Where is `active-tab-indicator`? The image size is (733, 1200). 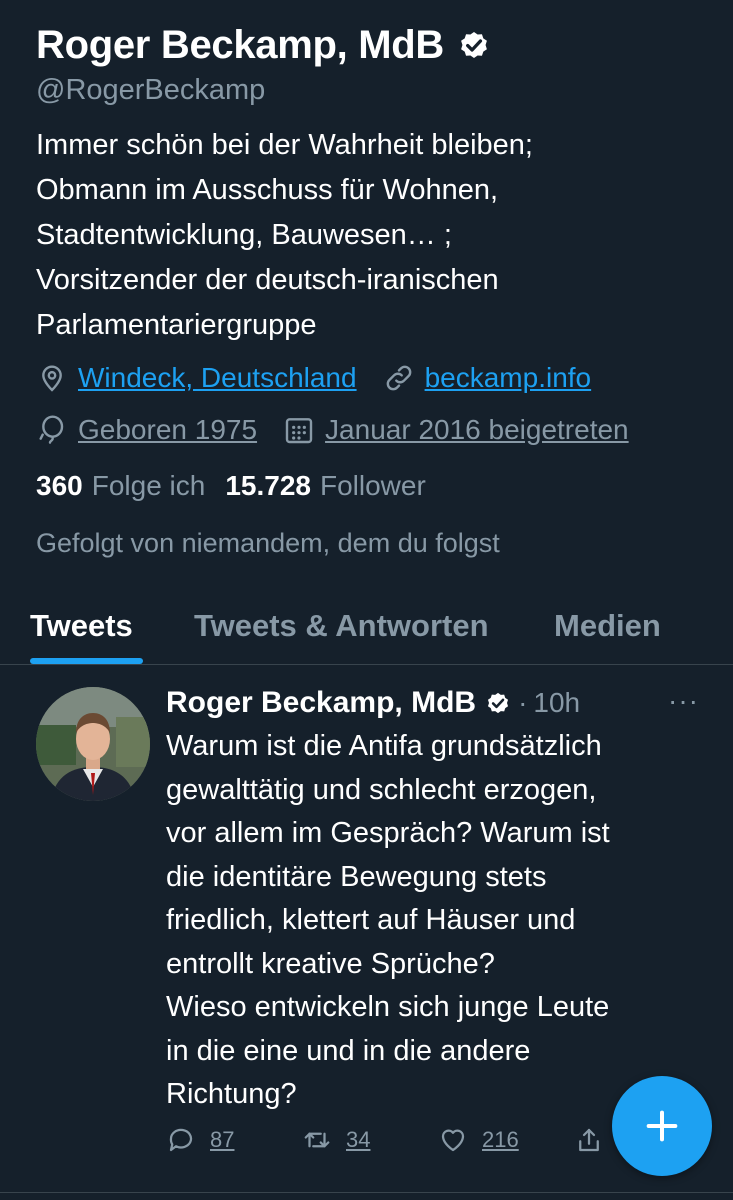 active-tab-indicator is located at coordinates (86, 661).